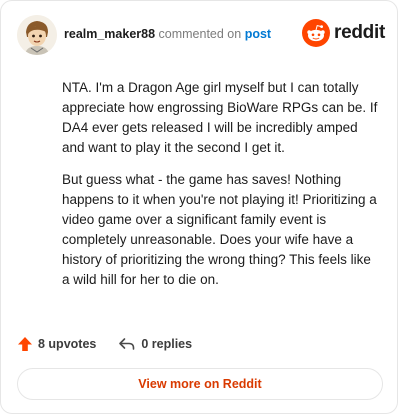  Describe the element at coordinates (127, 344) in the screenshot. I see `reply-arrow-icon` at that location.